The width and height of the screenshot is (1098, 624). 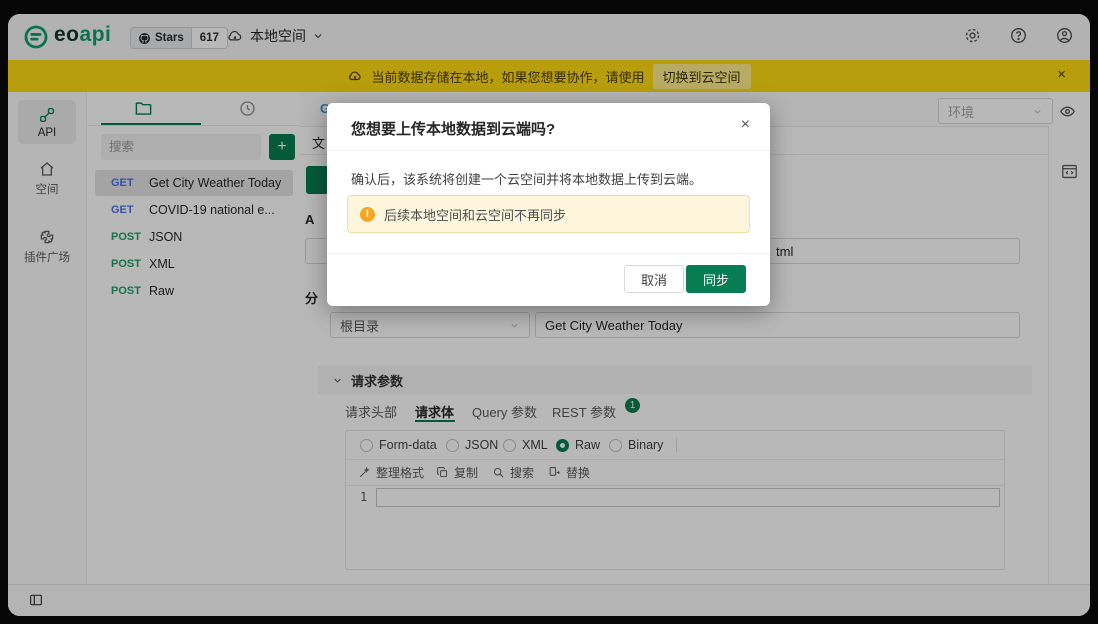 What do you see at coordinates (453, 129) in the screenshot?
I see `dialog-title: 您想要上传本地数据到云端吗?` at bounding box center [453, 129].